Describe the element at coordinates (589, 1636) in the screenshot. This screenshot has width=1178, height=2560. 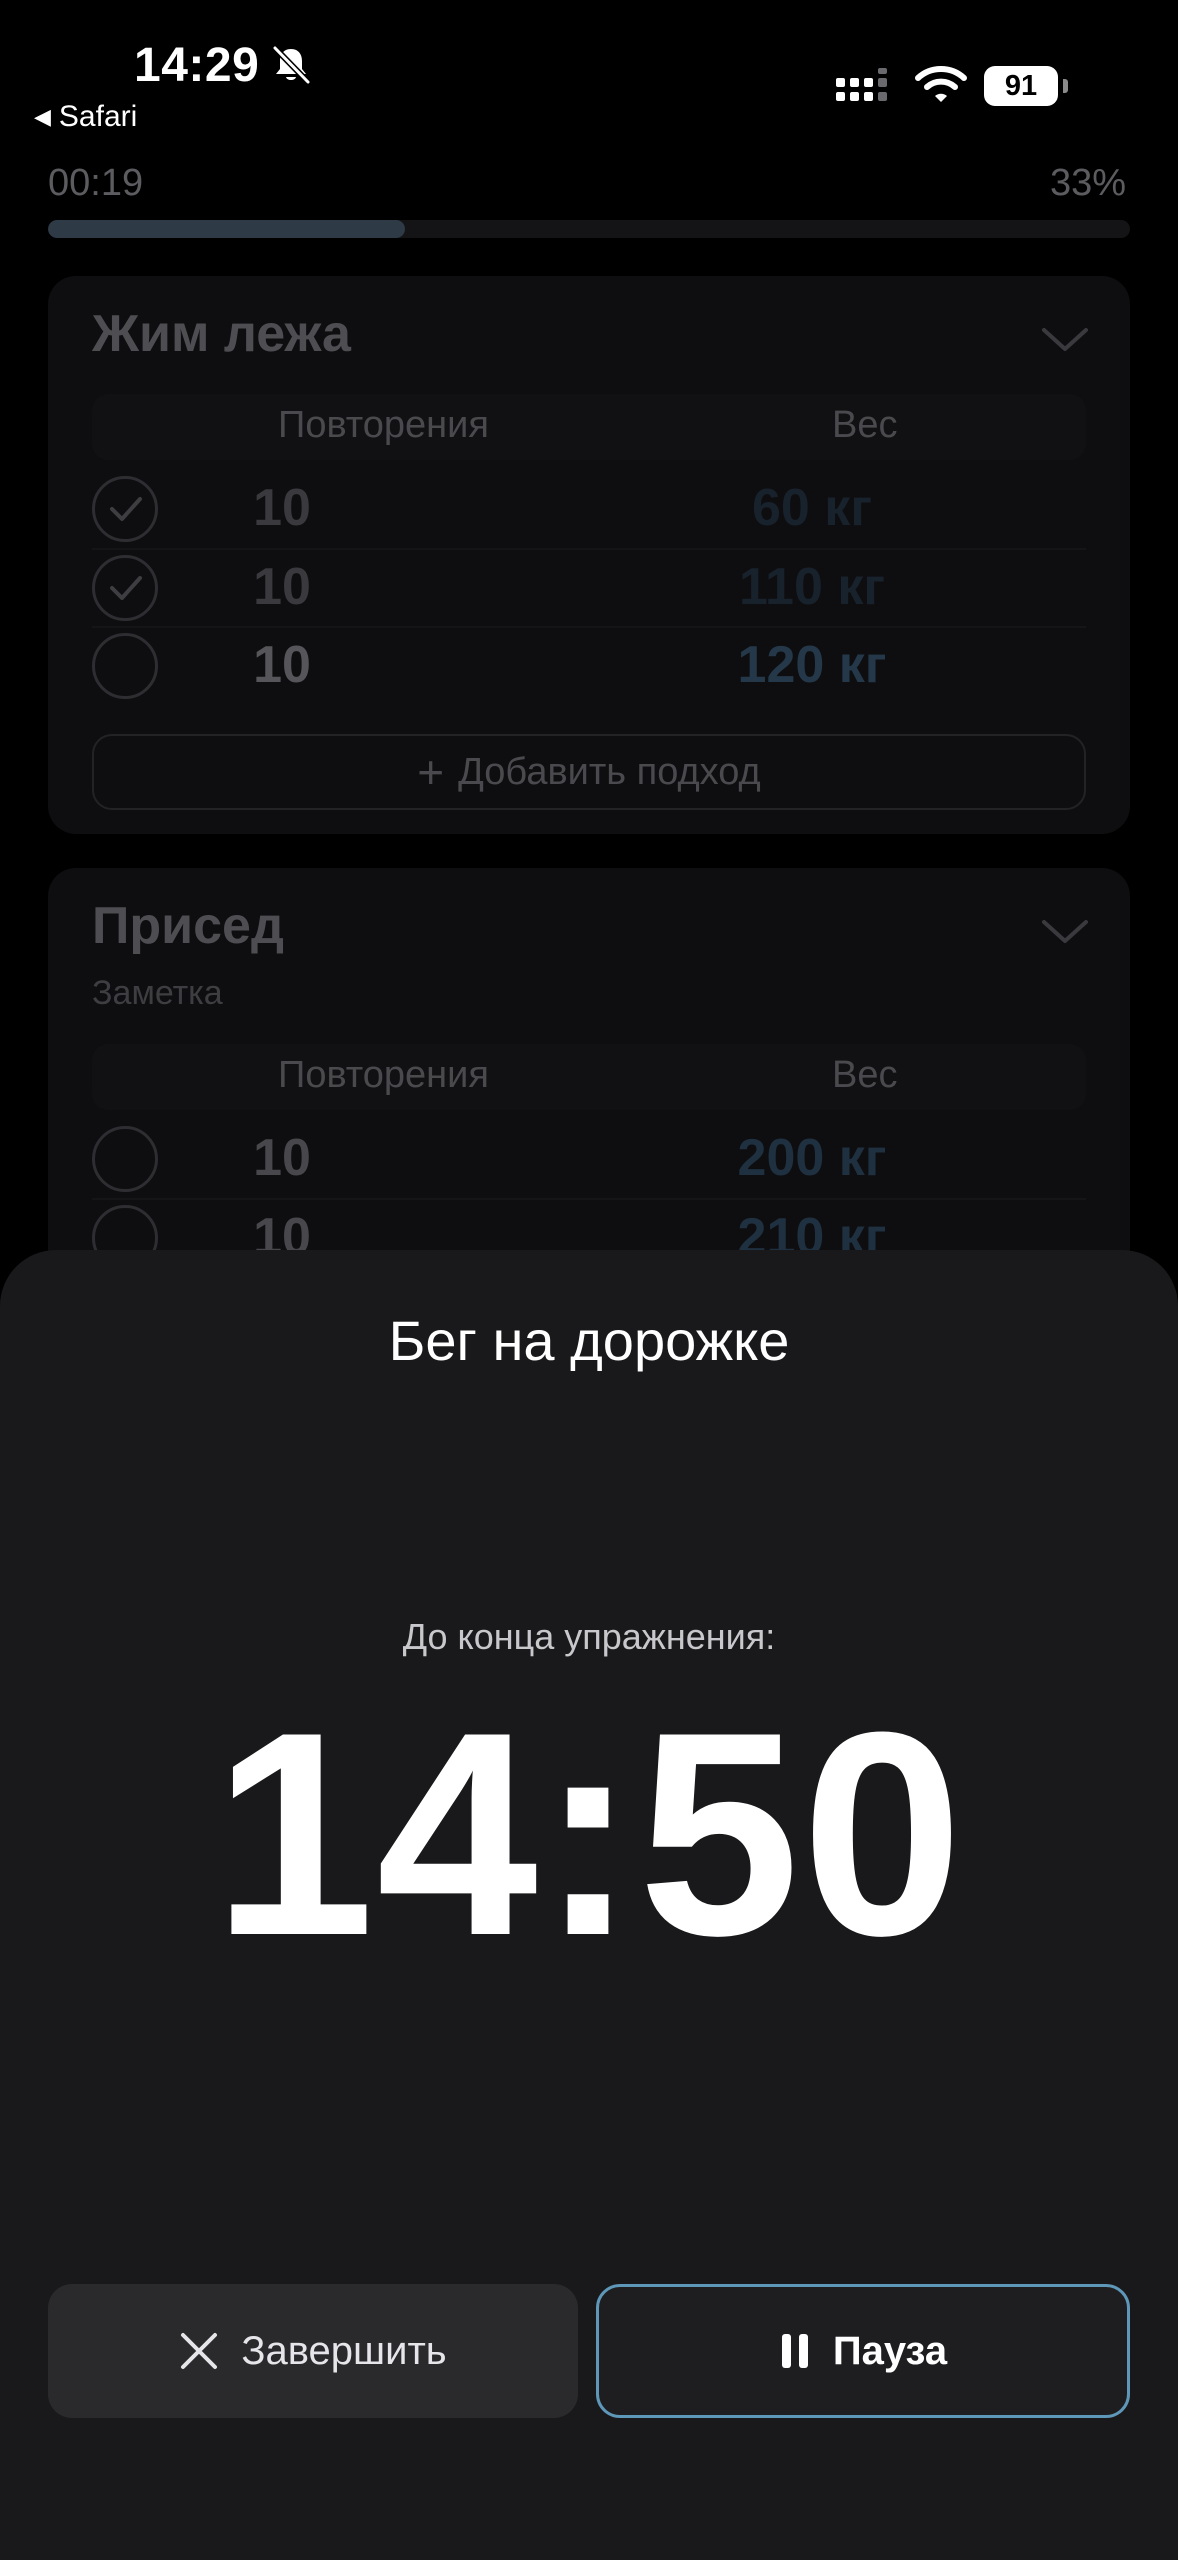
I see `remaining-label: До конца упражнения:` at that location.